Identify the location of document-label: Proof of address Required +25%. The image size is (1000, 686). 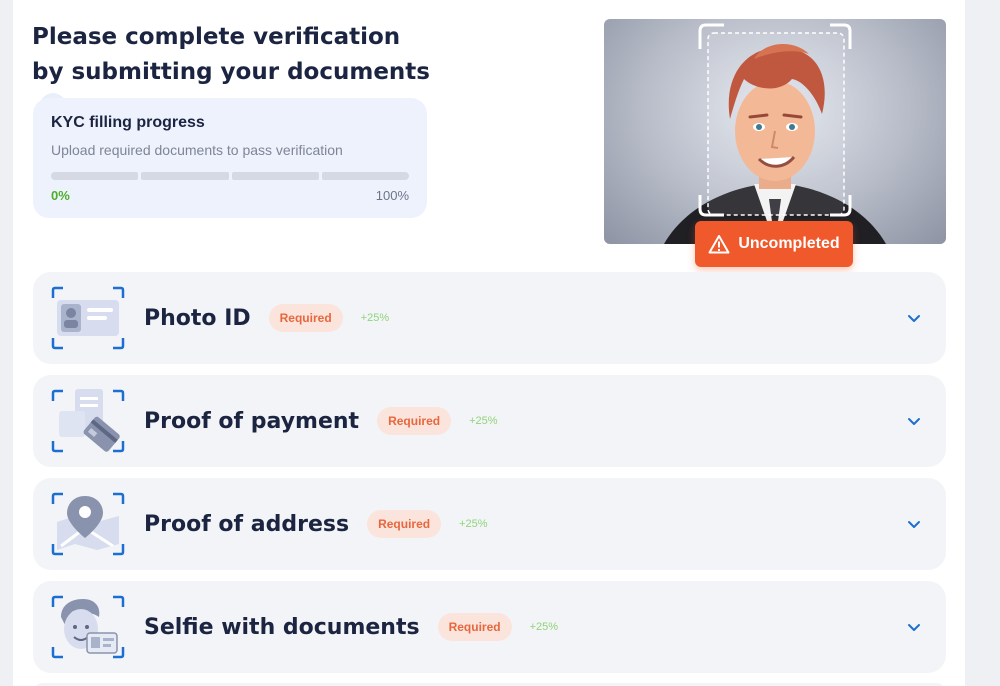
(316, 524).